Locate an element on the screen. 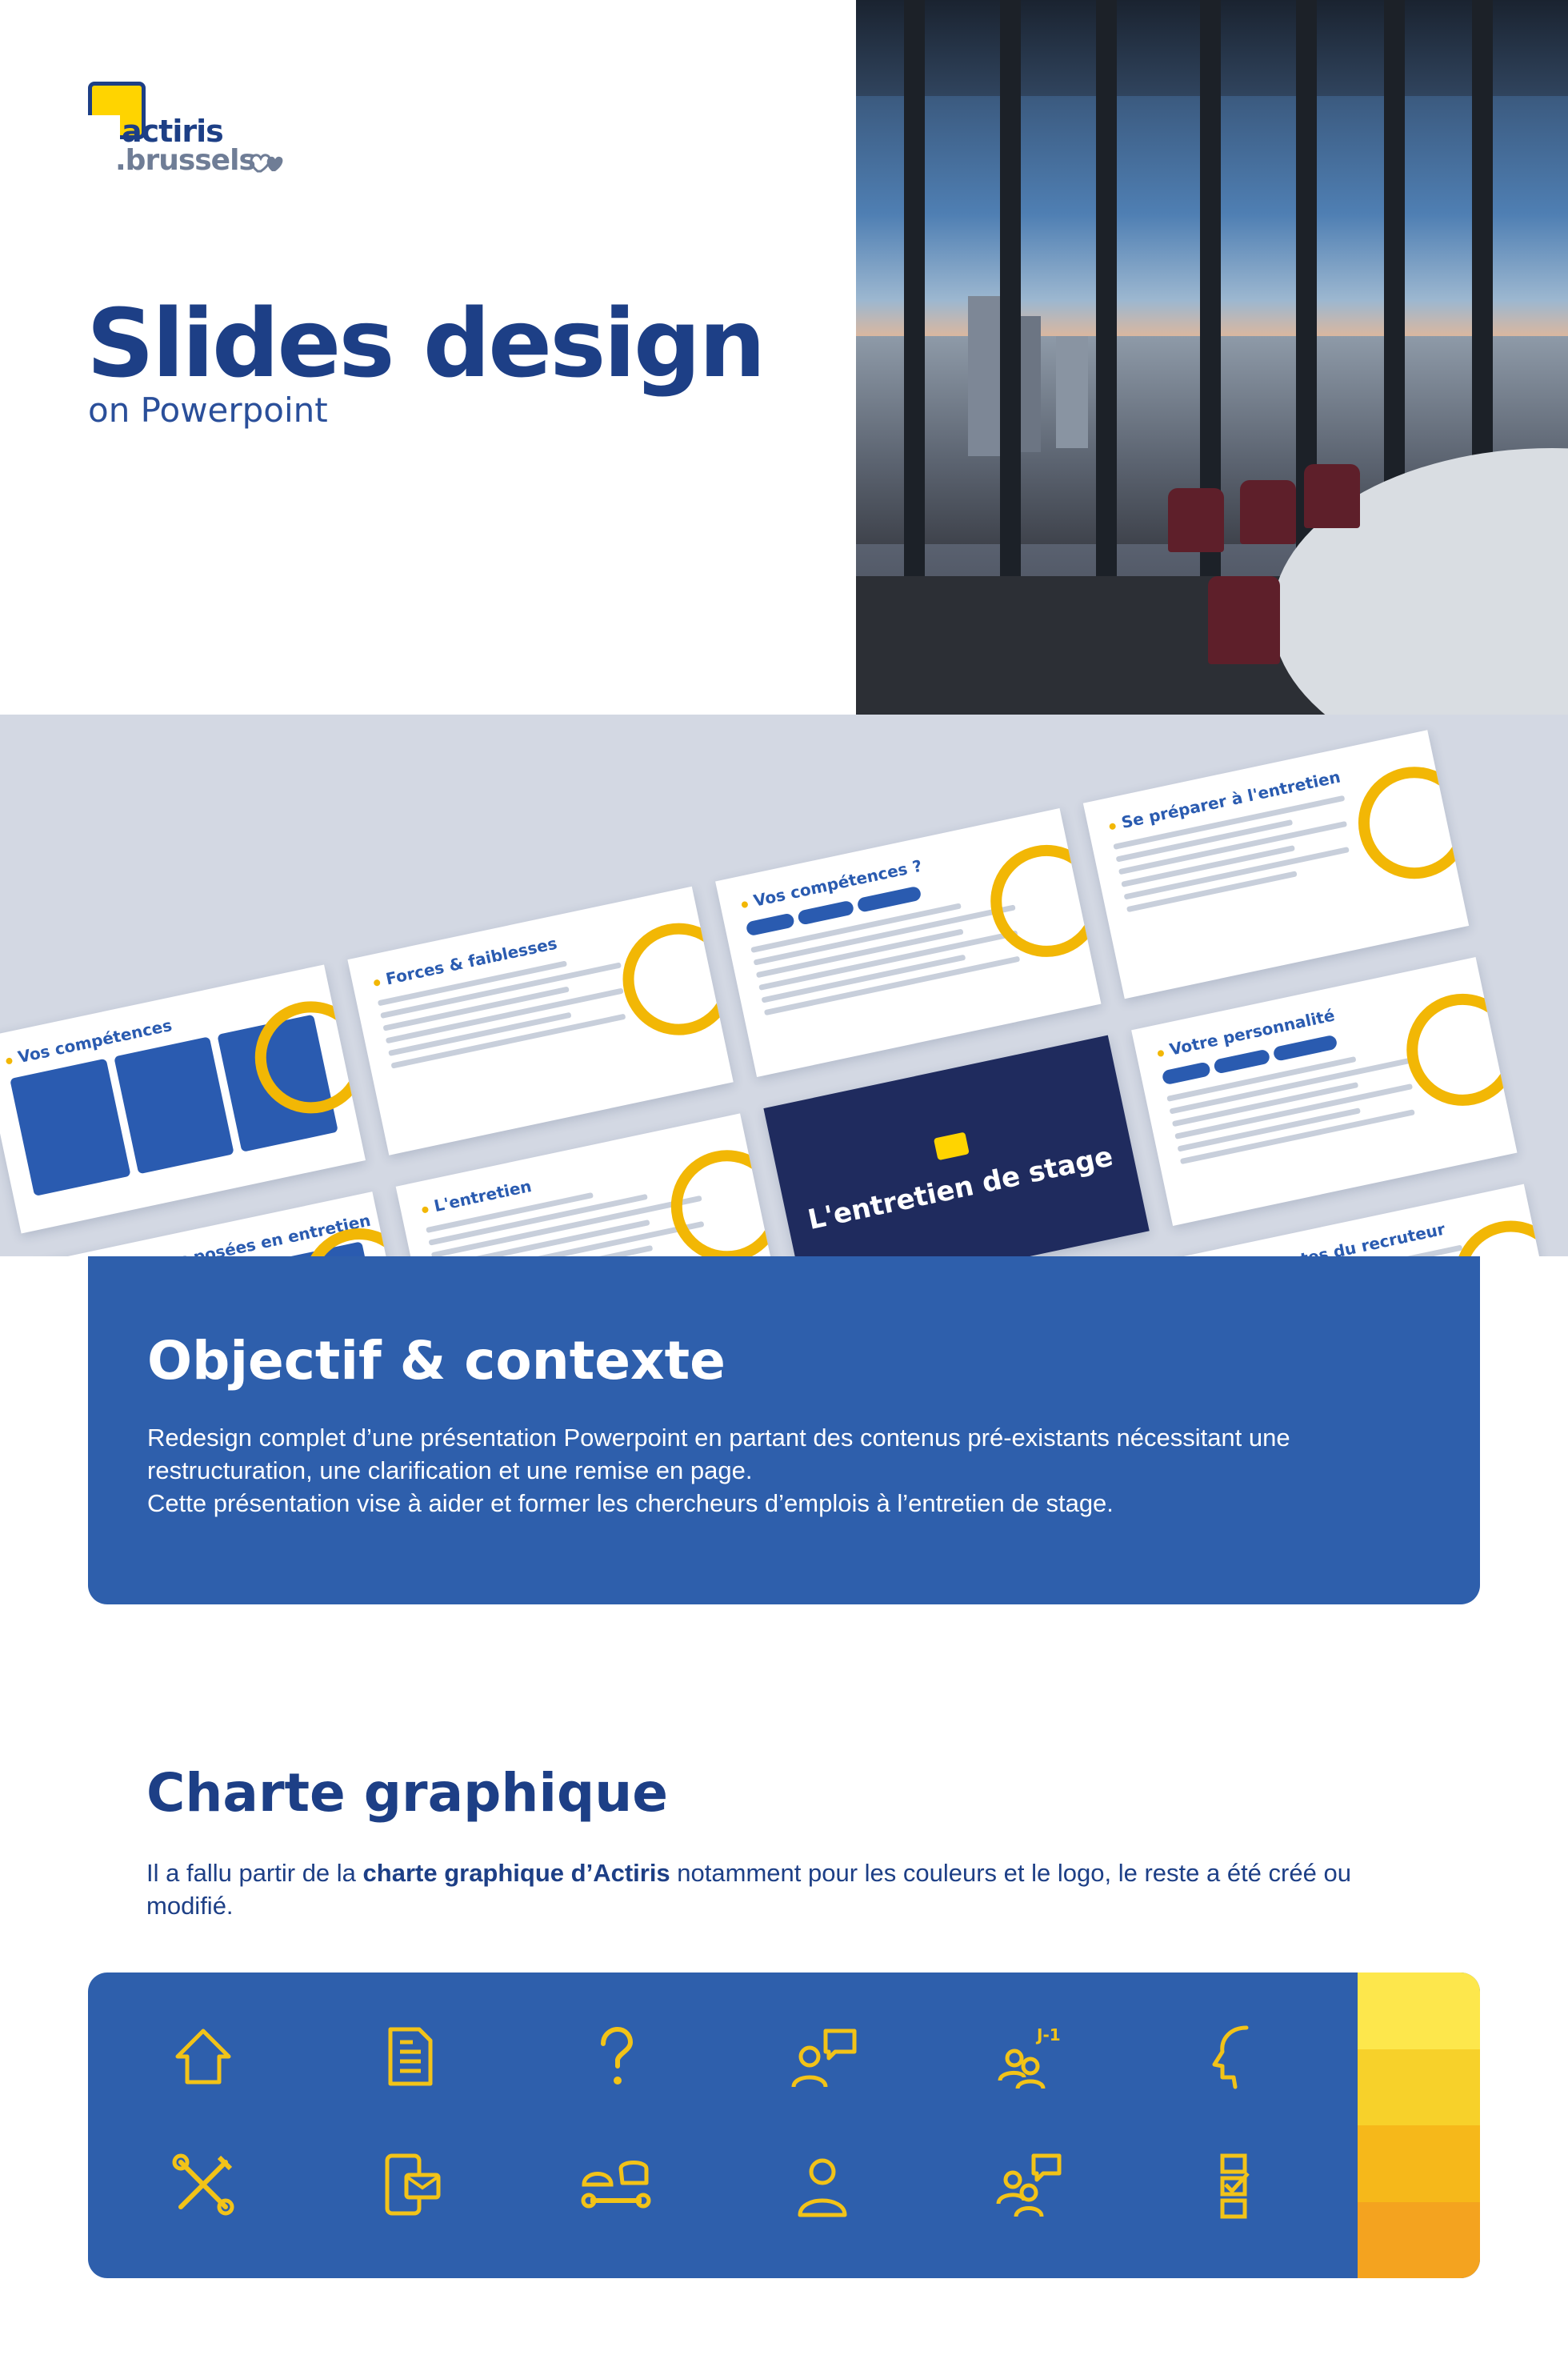 This screenshot has height=2367, width=1568. slide-thumbnail: Vos compétences is located at coordinates (183, 1099).